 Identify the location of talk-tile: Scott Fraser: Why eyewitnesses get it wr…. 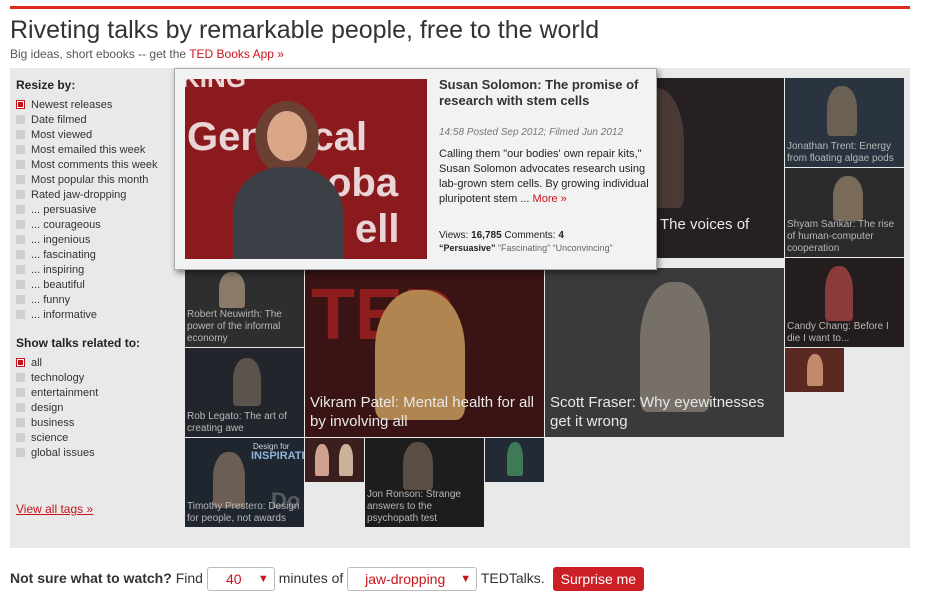
(664, 352).